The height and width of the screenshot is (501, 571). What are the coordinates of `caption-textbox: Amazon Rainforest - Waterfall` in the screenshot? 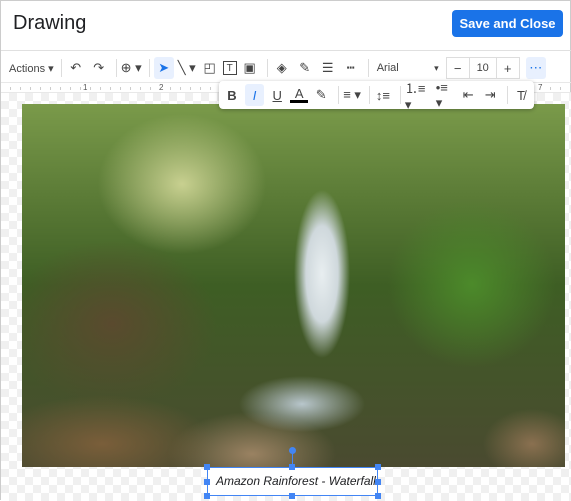 It's located at (292, 481).